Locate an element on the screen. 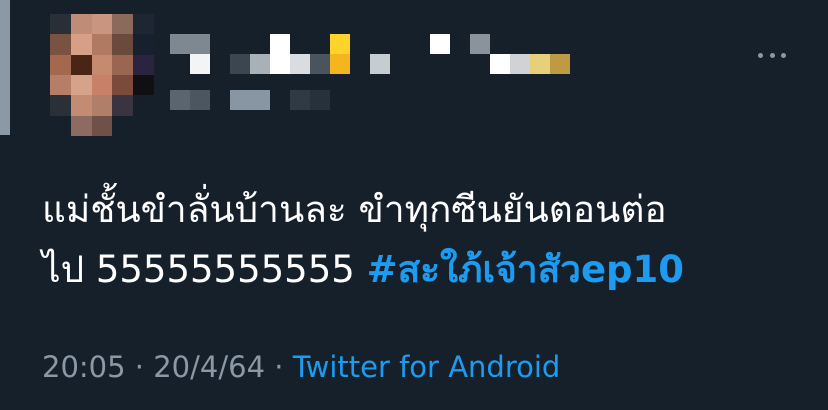 The height and width of the screenshot is (410, 828). thread-line is located at coordinates (5, 67).